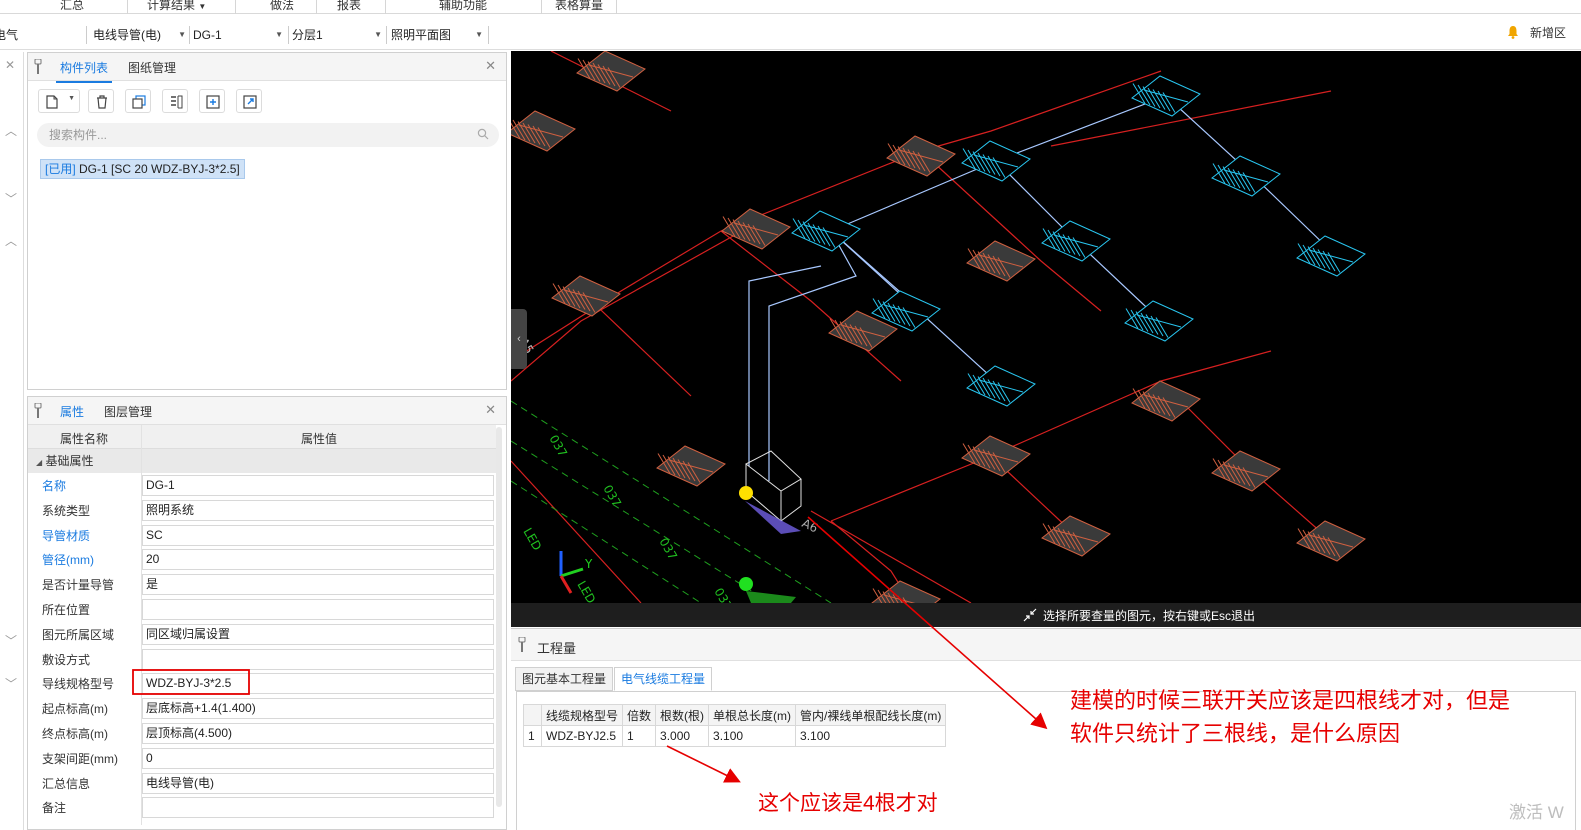  What do you see at coordinates (810, 525) in the screenshot?
I see `cad-label: A6` at bounding box center [810, 525].